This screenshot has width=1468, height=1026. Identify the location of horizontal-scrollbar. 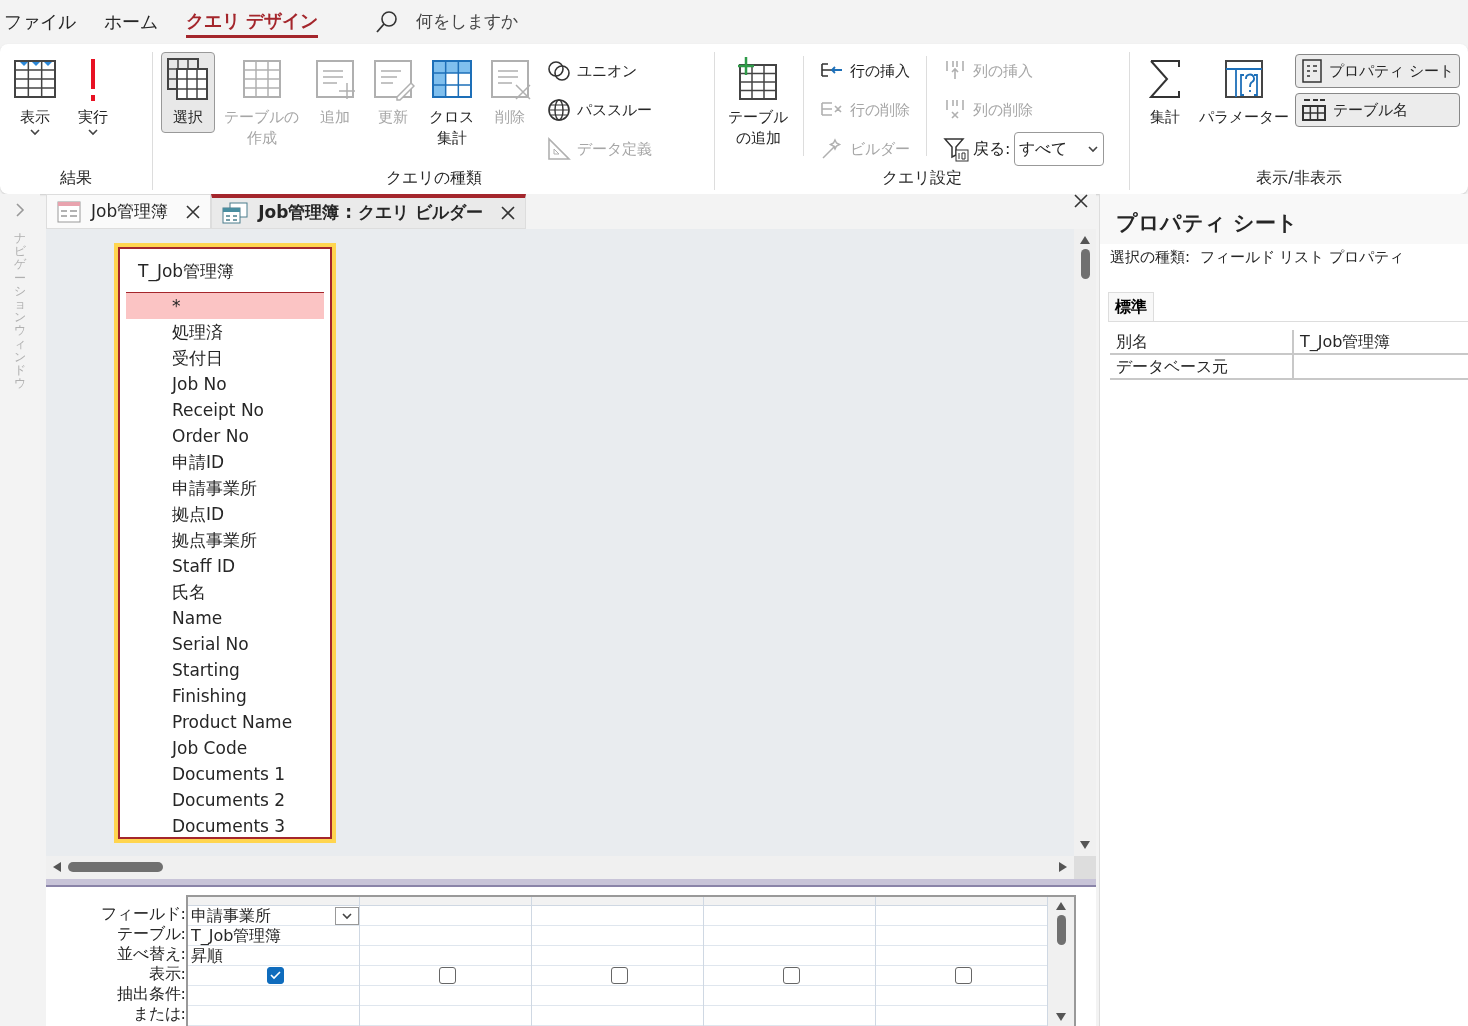
(571, 867).